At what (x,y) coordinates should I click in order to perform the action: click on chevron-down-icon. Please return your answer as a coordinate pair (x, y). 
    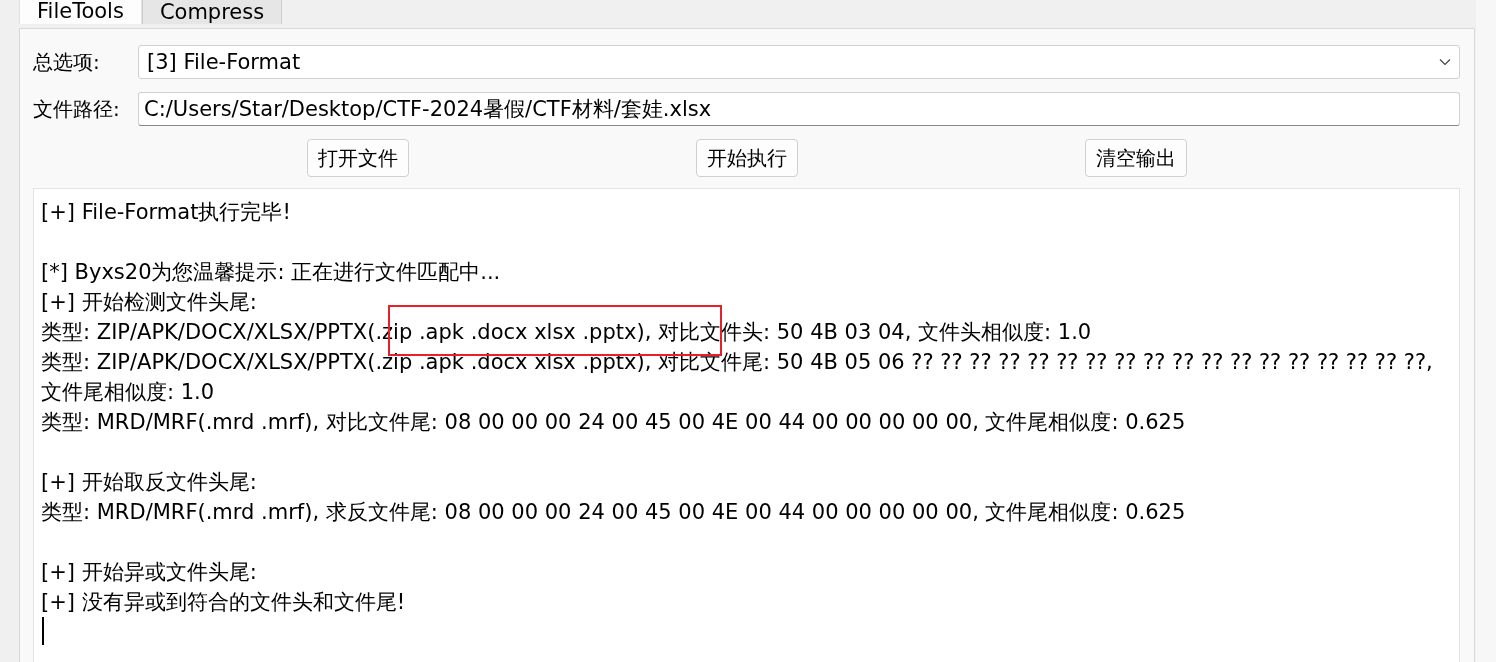
    Looking at the image, I should click on (1445, 62).